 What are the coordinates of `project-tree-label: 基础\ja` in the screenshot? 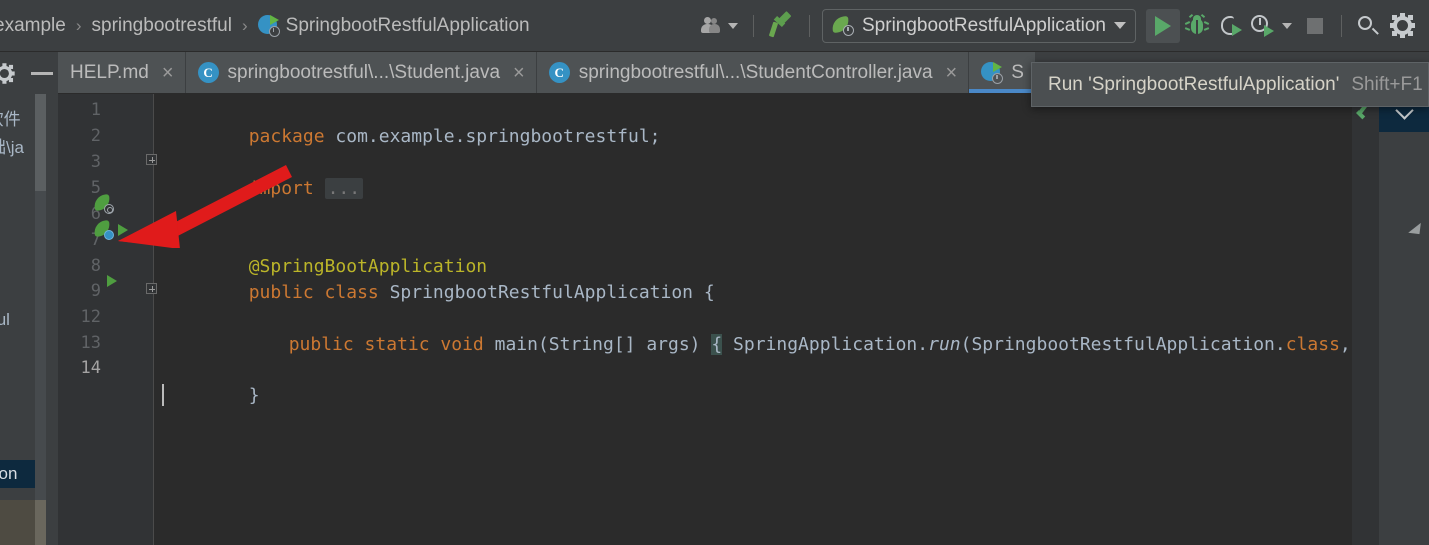 It's located at (12, 147).